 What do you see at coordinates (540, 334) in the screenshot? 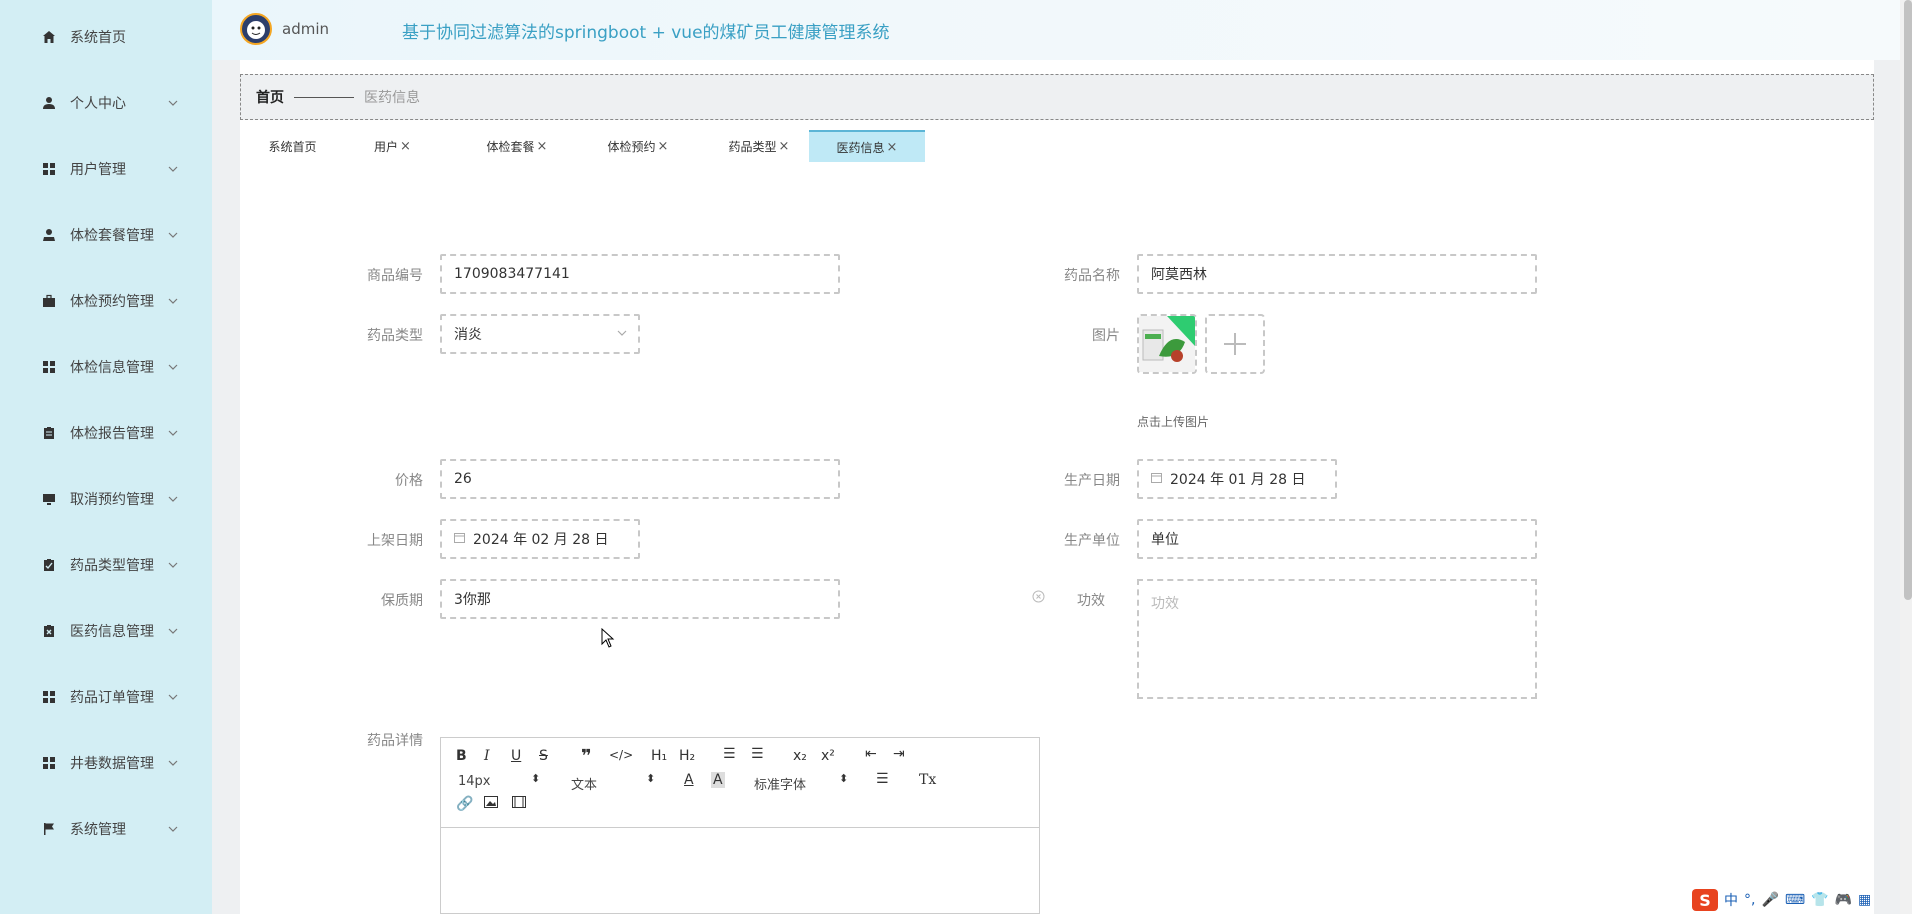
I see `drug-type-select: 消炎` at bounding box center [540, 334].